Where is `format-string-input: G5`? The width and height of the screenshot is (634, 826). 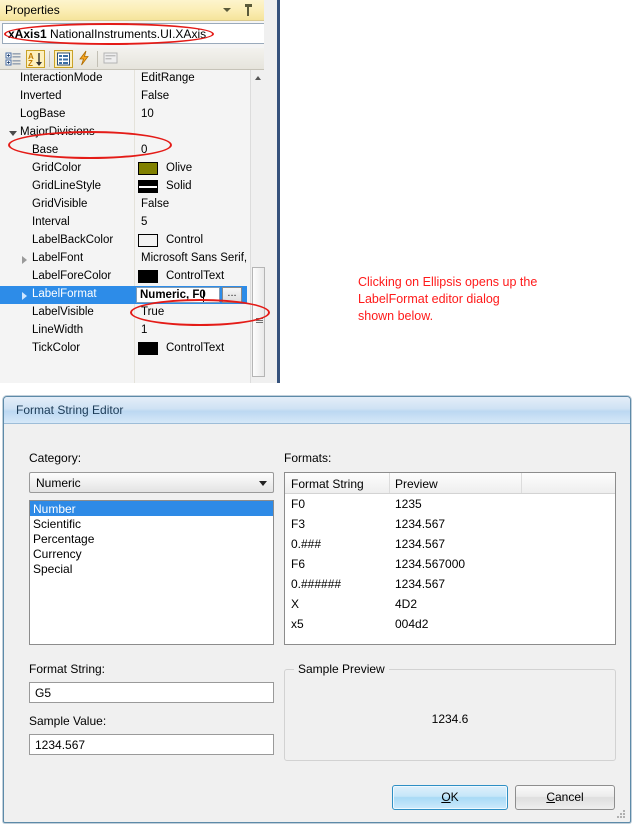
format-string-input: G5 is located at coordinates (151, 692).